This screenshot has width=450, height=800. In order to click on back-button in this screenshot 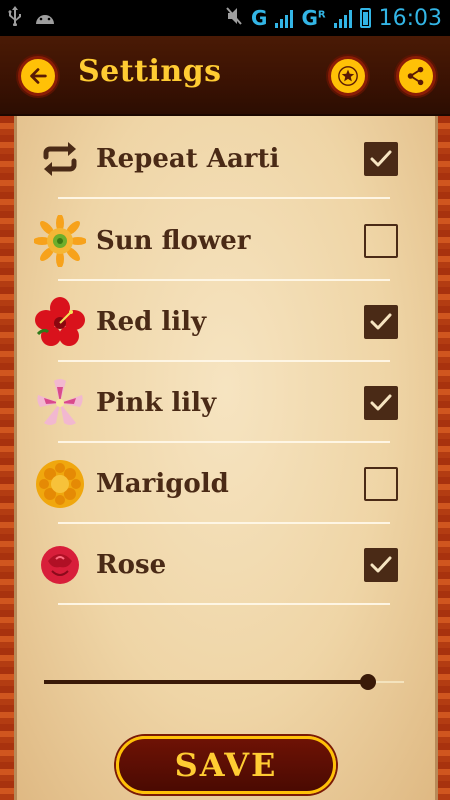, I will do `click(38, 76)`.